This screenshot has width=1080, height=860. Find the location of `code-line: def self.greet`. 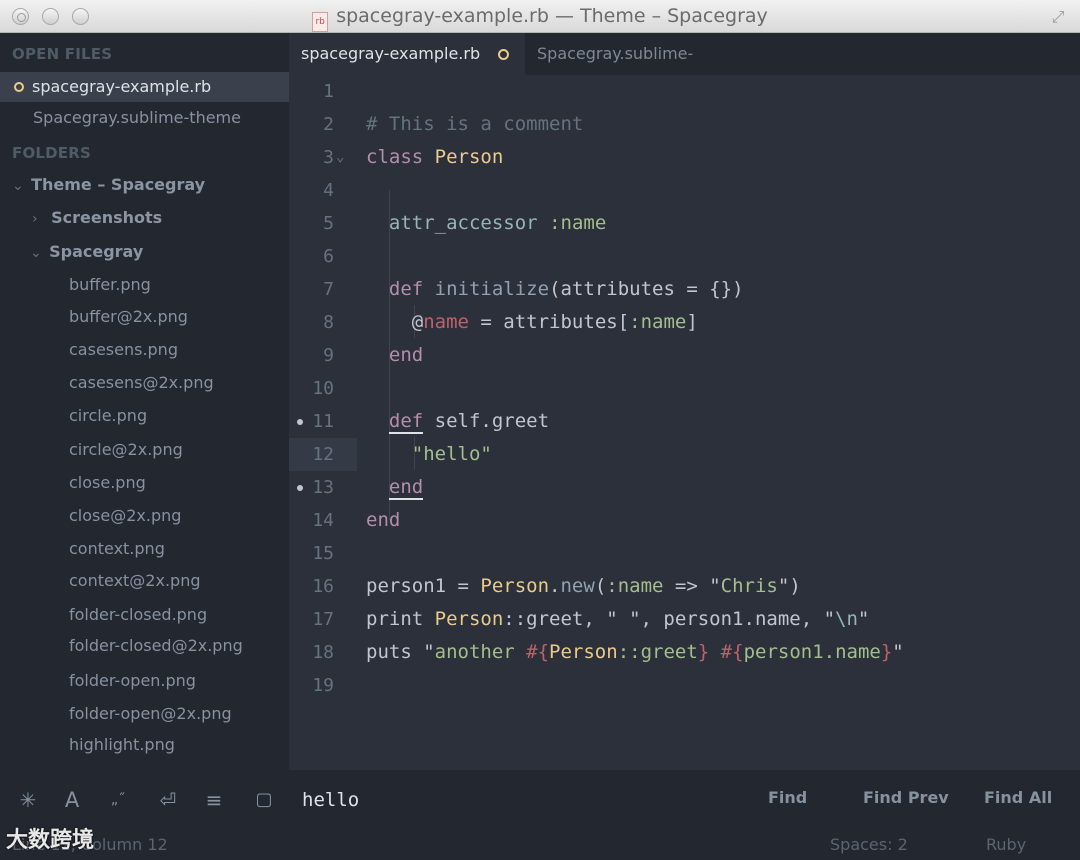

code-line: def self.greet is located at coordinates (457, 421).